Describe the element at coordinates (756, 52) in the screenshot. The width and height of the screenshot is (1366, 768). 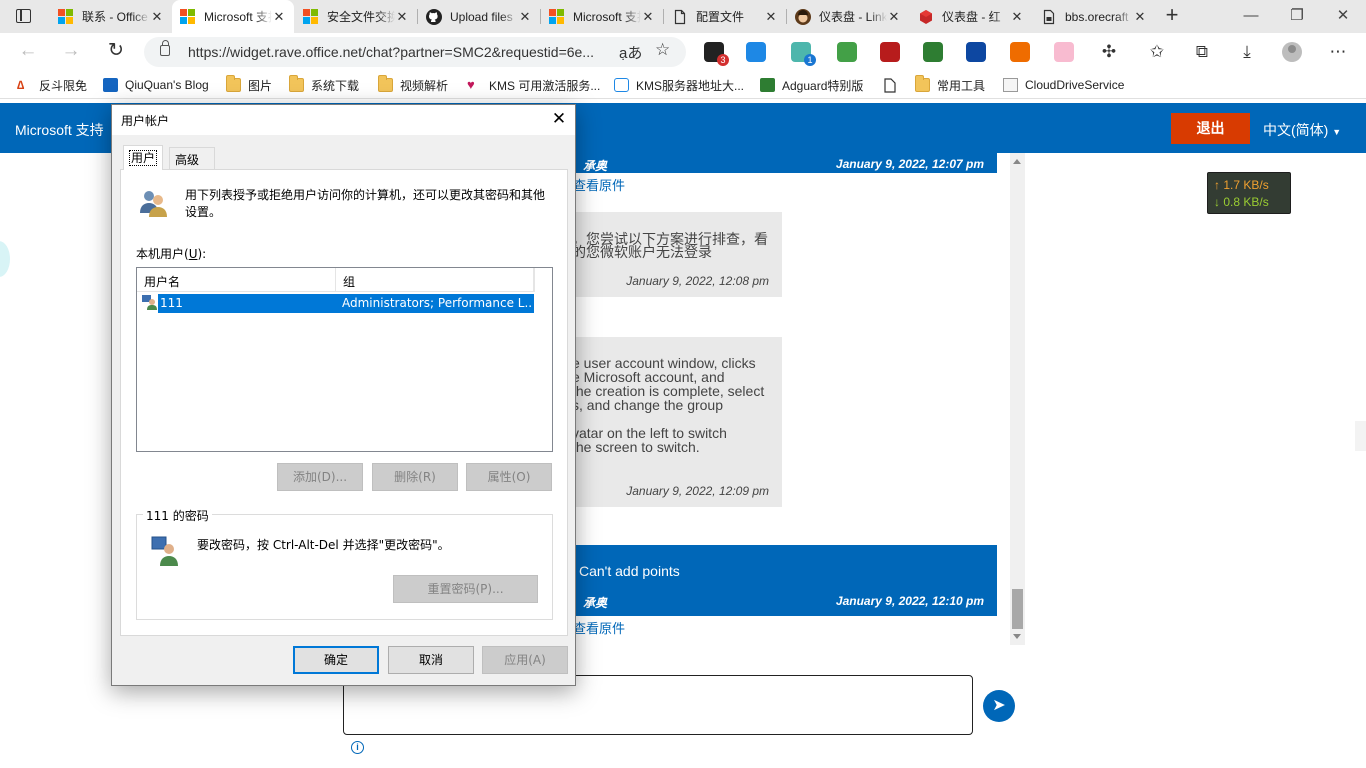
I see `ext-2-icon` at that location.